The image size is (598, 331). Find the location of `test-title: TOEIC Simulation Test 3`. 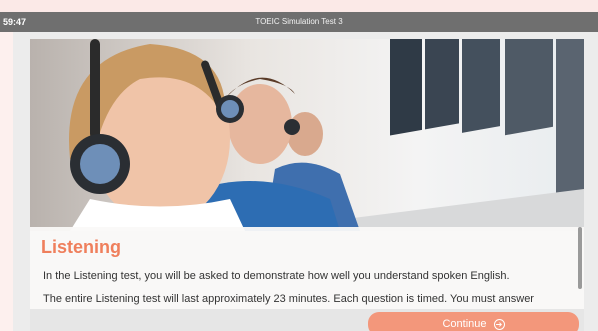

test-title: TOEIC Simulation Test 3 is located at coordinates (299, 21).